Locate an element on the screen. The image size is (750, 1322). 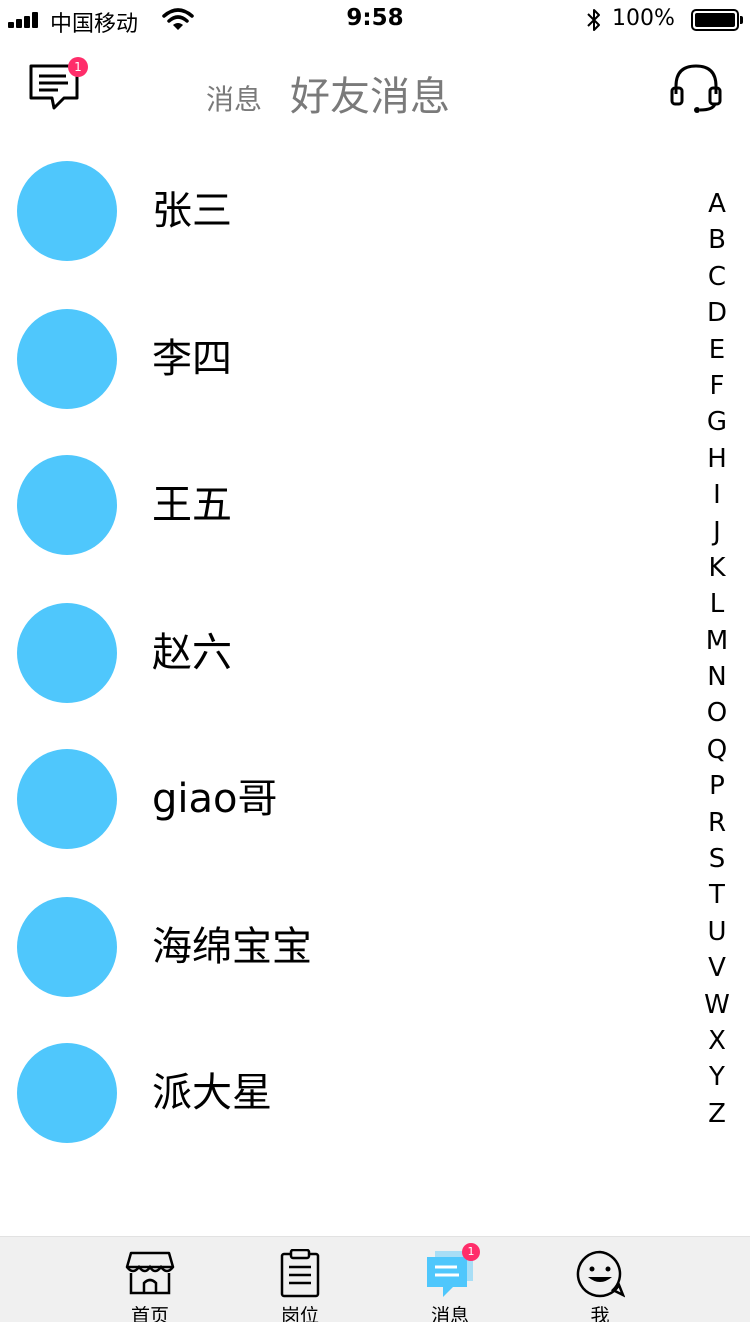
alphabet-index: ABCDEFGHIJKLMNOQPRSTUVWXYZ is located at coordinates (717, 659).